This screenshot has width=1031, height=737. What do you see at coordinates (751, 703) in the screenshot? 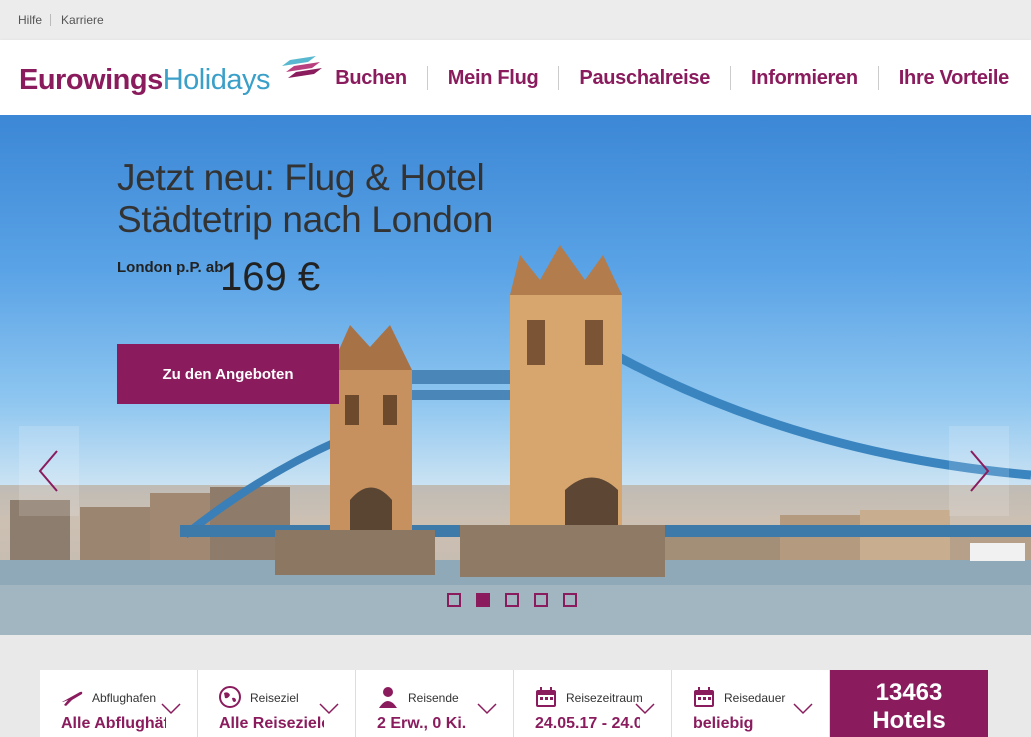
I see `travel-duration-field: Reisedauer beliebig` at bounding box center [751, 703].